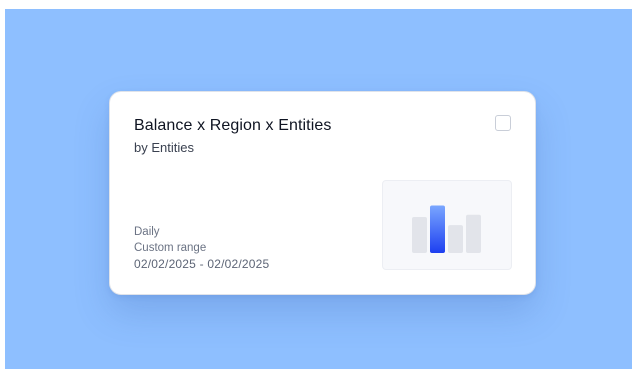 The height and width of the screenshot is (369, 635). I want to click on card-subtitle: by Entities, so click(164, 147).